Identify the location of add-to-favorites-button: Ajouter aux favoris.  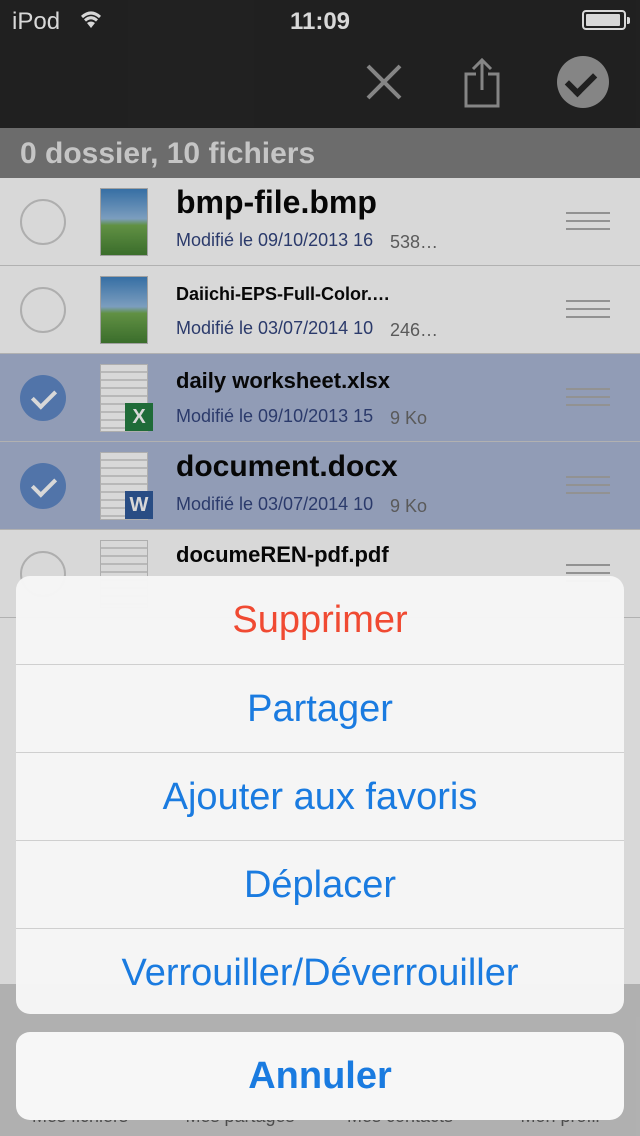
(320, 796).